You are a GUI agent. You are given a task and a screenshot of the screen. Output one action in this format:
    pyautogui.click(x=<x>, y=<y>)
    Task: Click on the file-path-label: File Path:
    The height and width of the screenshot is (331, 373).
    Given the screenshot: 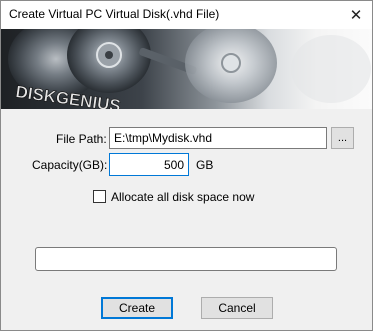 What is the action you would take?
    pyautogui.click(x=81, y=139)
    